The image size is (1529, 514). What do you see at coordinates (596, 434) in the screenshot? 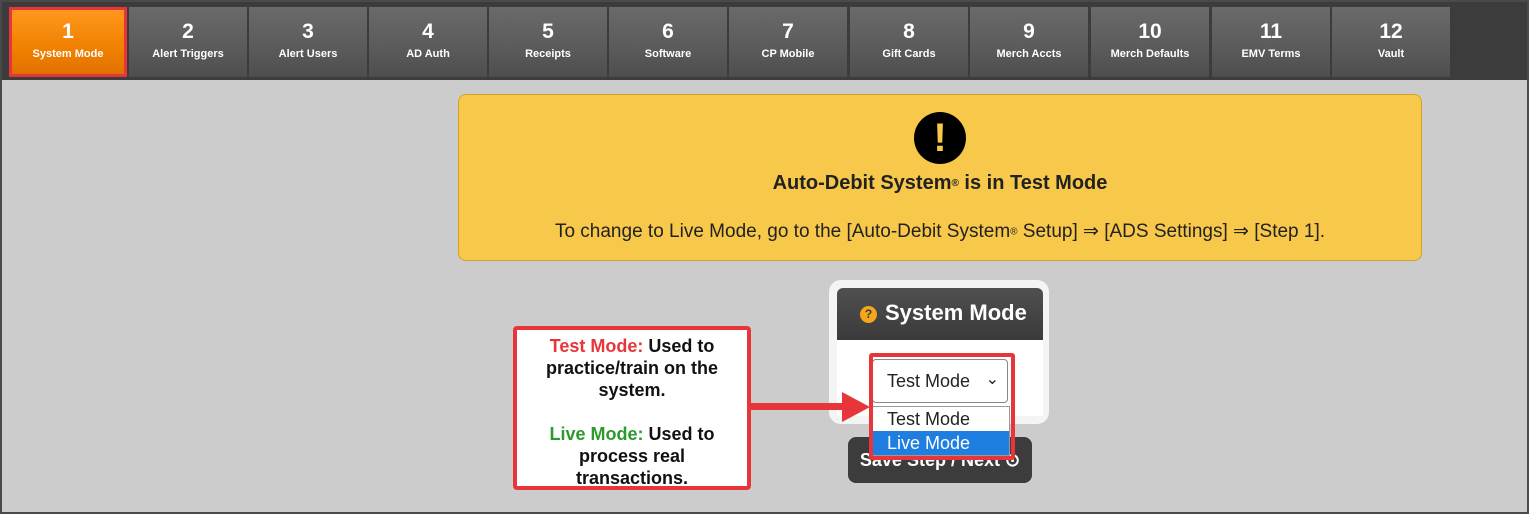
I see `live-mode-label: Live Mode:` at bounding box center [596, 434].